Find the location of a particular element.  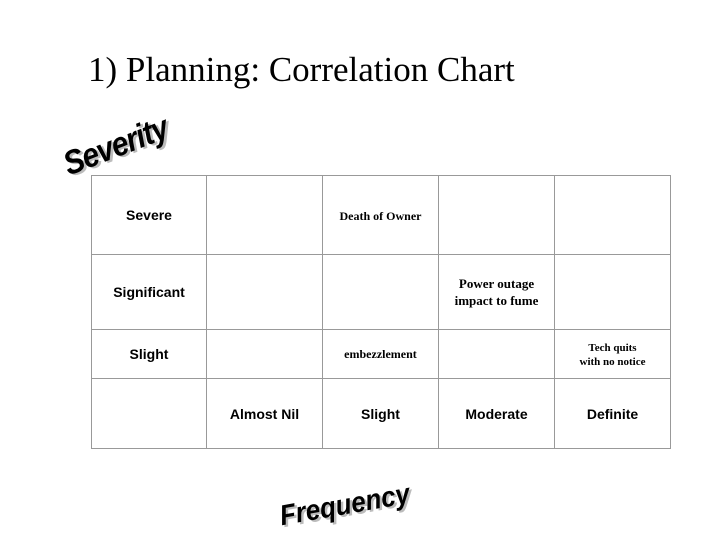

severity-label-severe: Severe is located at coordinates (149, 215).